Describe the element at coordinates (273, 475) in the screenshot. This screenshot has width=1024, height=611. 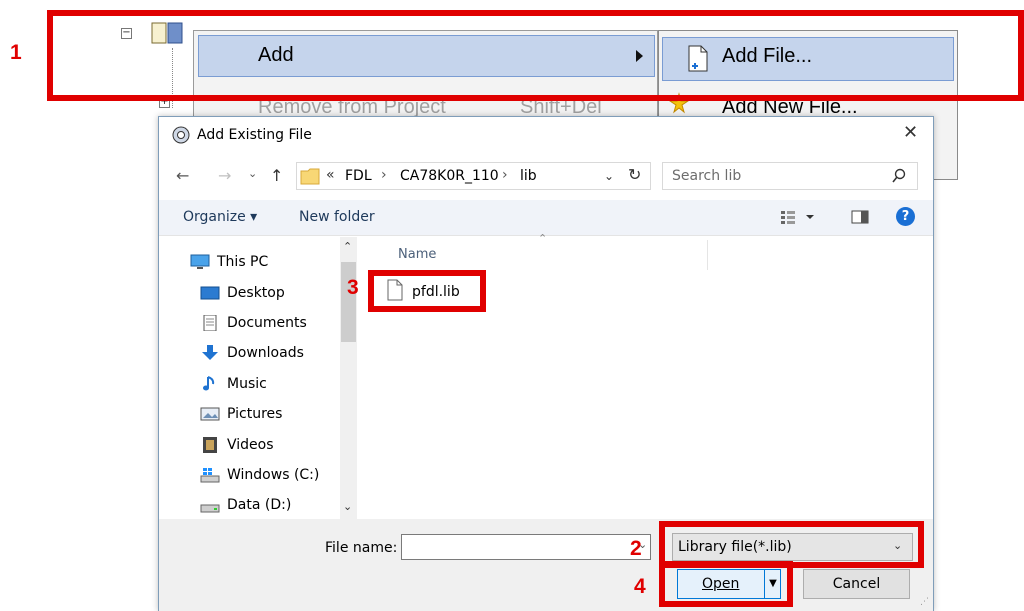
I see `nav-item-label: Windows (C:)` at that location.